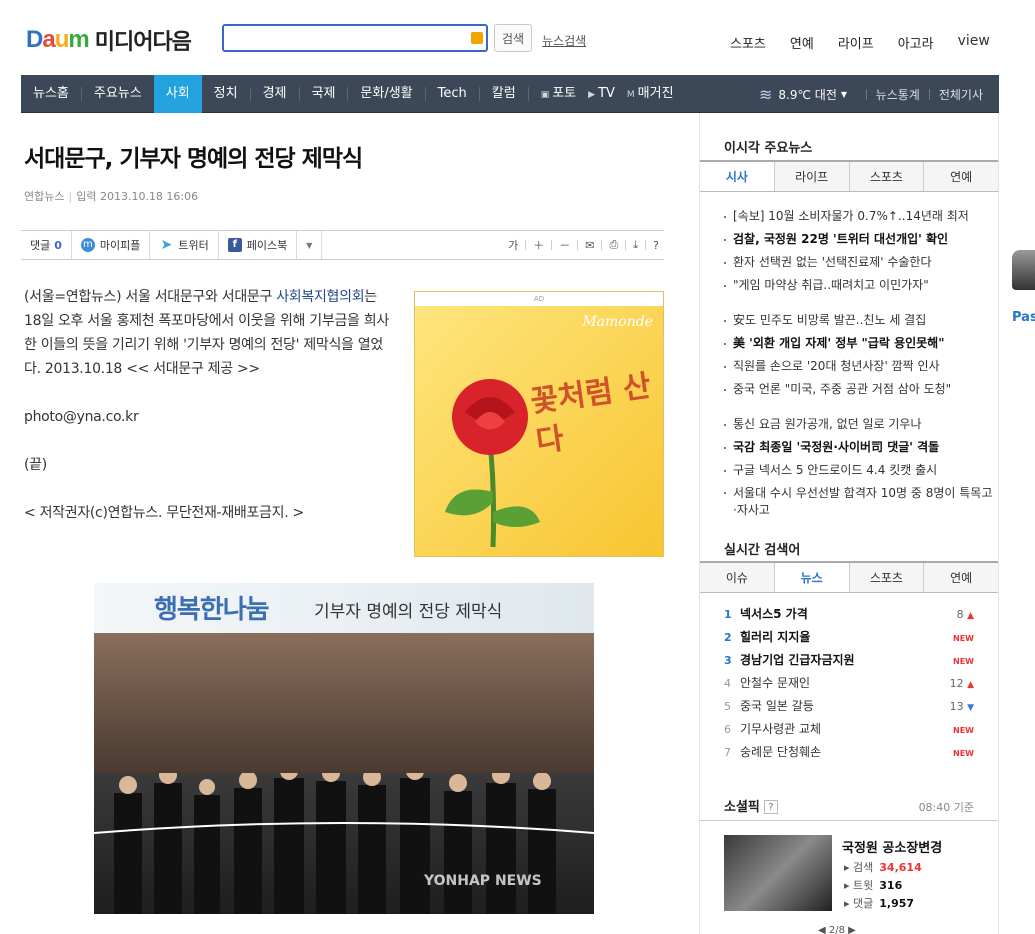  What do you see at coordinates (898, 94) in the screenshot?
I see `news-stats-link: 뉴스통계` at bounding box center [898, 94].